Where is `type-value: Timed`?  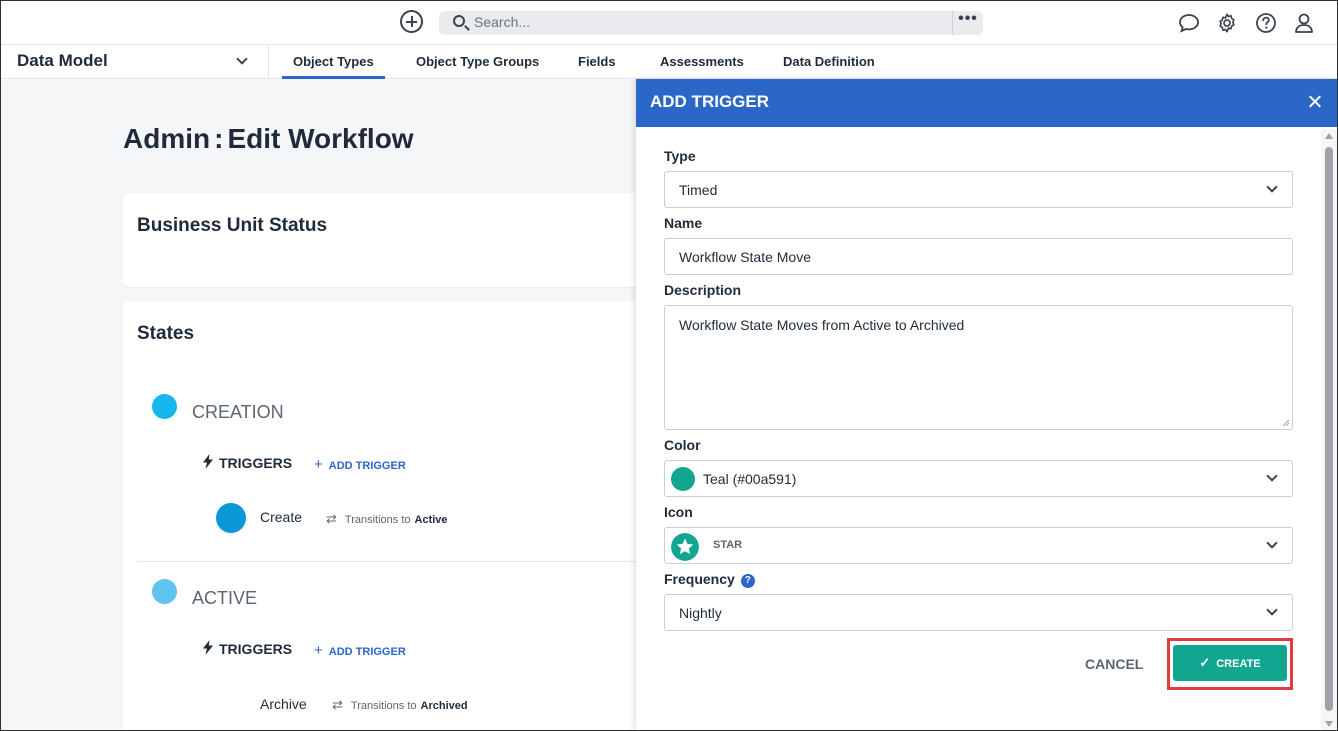
type-value: Timed is located at coordinates (698, 190).